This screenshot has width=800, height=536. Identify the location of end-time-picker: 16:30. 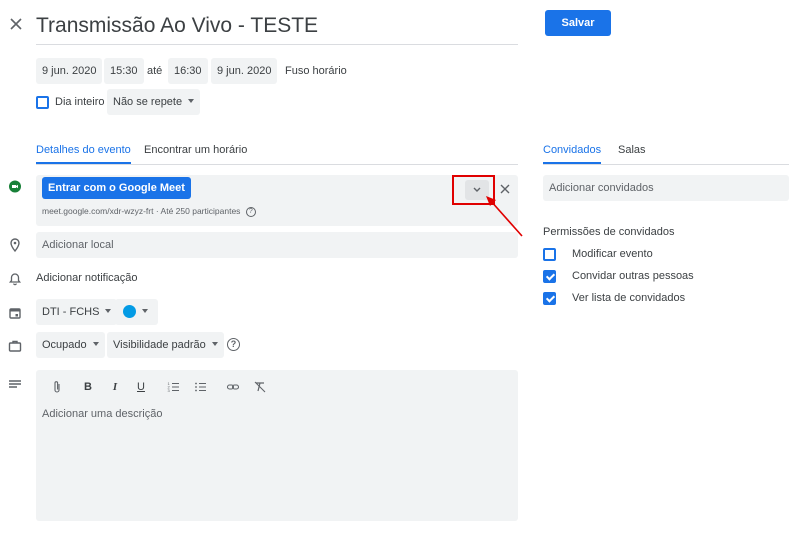
(188, 71).